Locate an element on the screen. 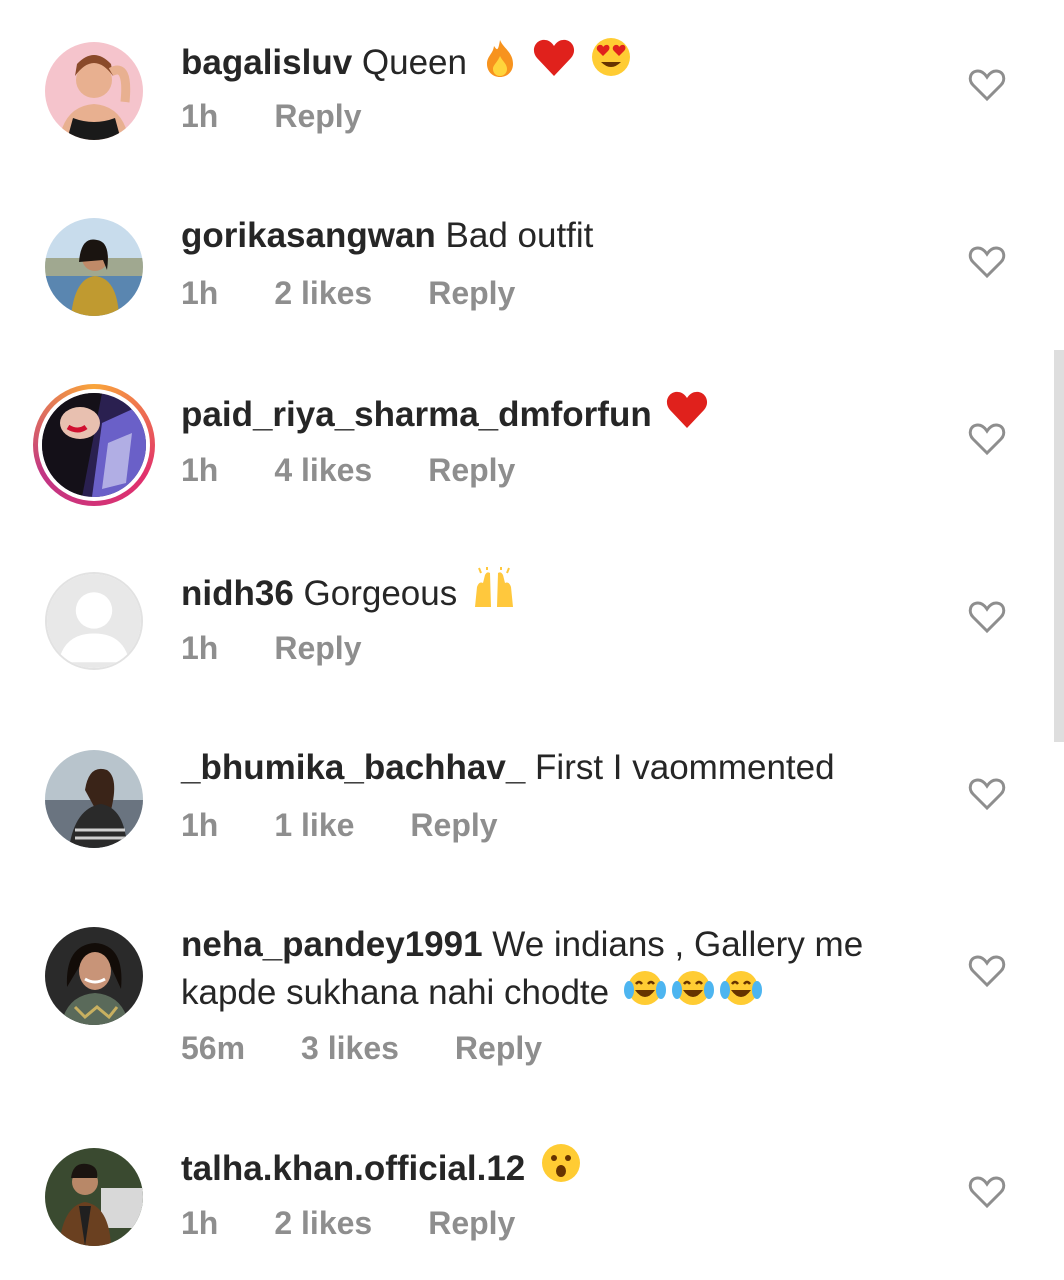 This screenshot has height=1280, width=1064. raising-hands-emoji-icon is located at coordinates (493, 587).